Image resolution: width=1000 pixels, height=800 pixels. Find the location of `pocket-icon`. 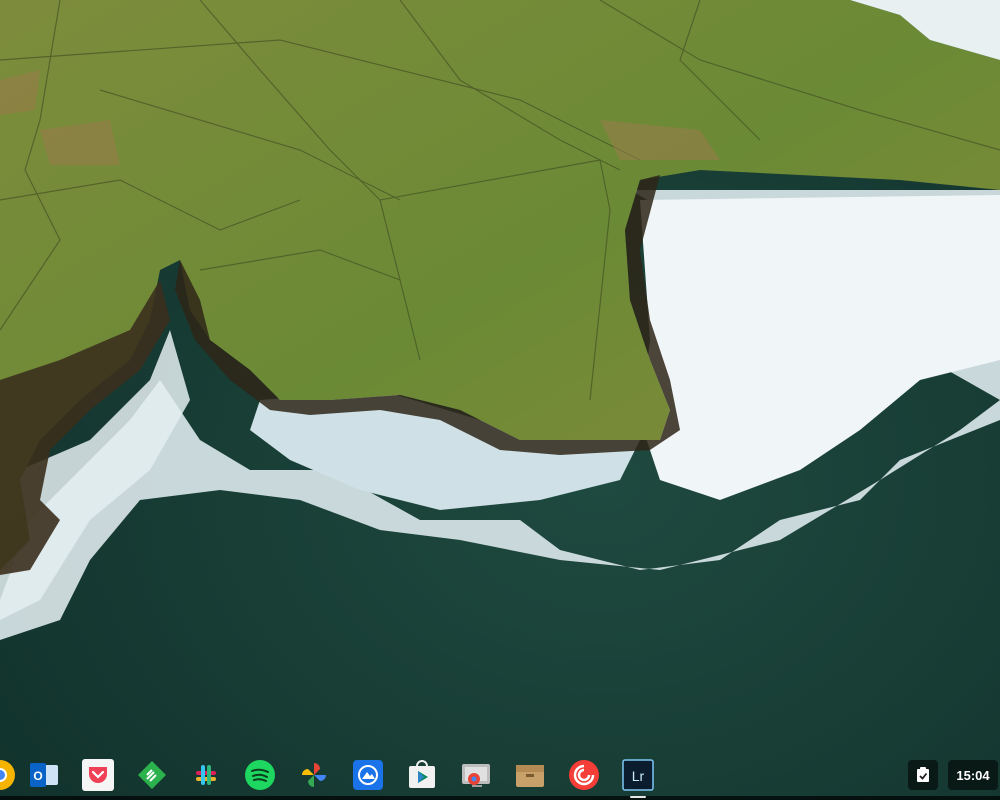

pocket-icon is located at coordinates (98, 775).